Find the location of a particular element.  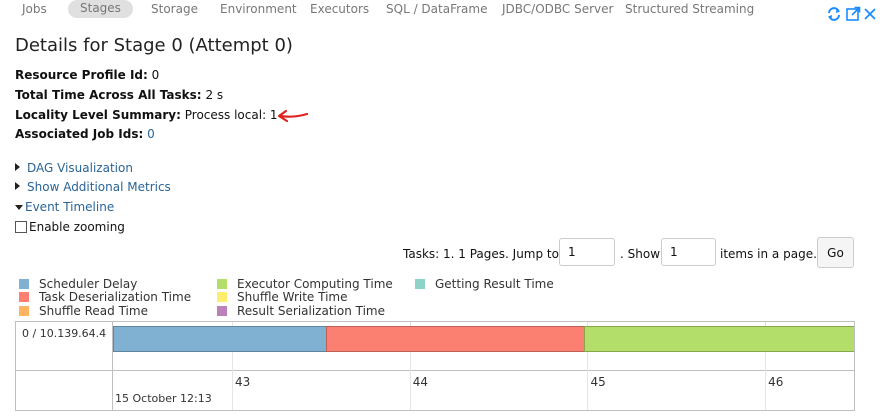

event-timeline-toggle: Event Timeline is located at coordinates (64, 207).